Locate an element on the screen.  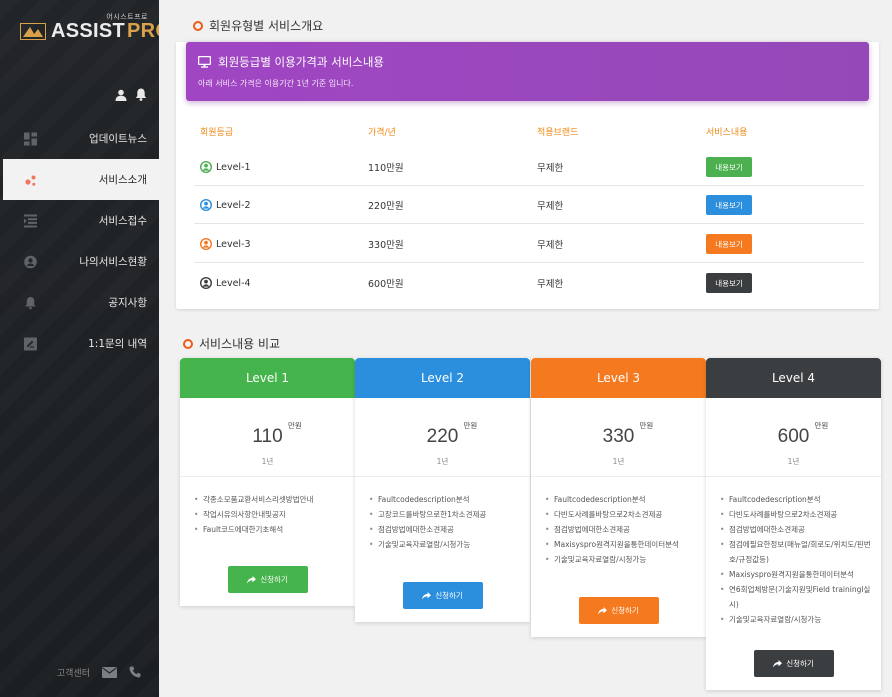
sidebar-menu: 업데이트뉴스 서비스소개 서비스접수 나의서비스현황 공지사항 1:1문의 내역 is located at coordinates (79, 241).